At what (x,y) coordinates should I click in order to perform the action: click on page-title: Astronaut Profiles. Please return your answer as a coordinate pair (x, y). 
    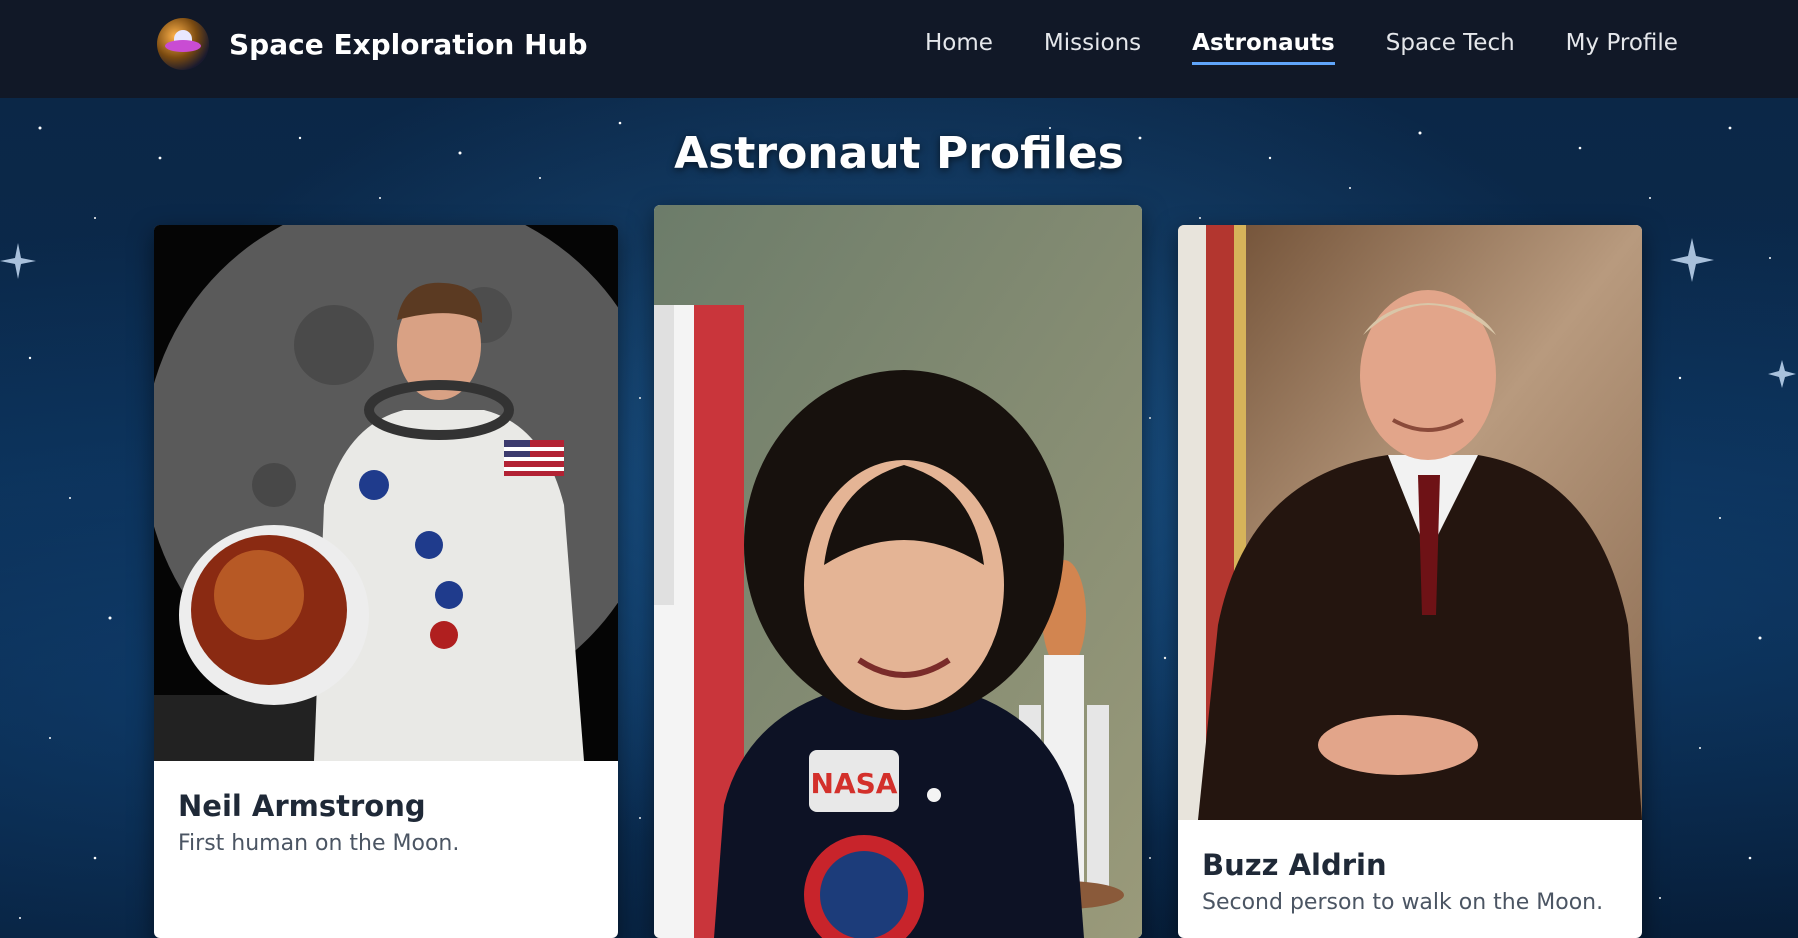
    Looking at the image, I should click on (899, 153).